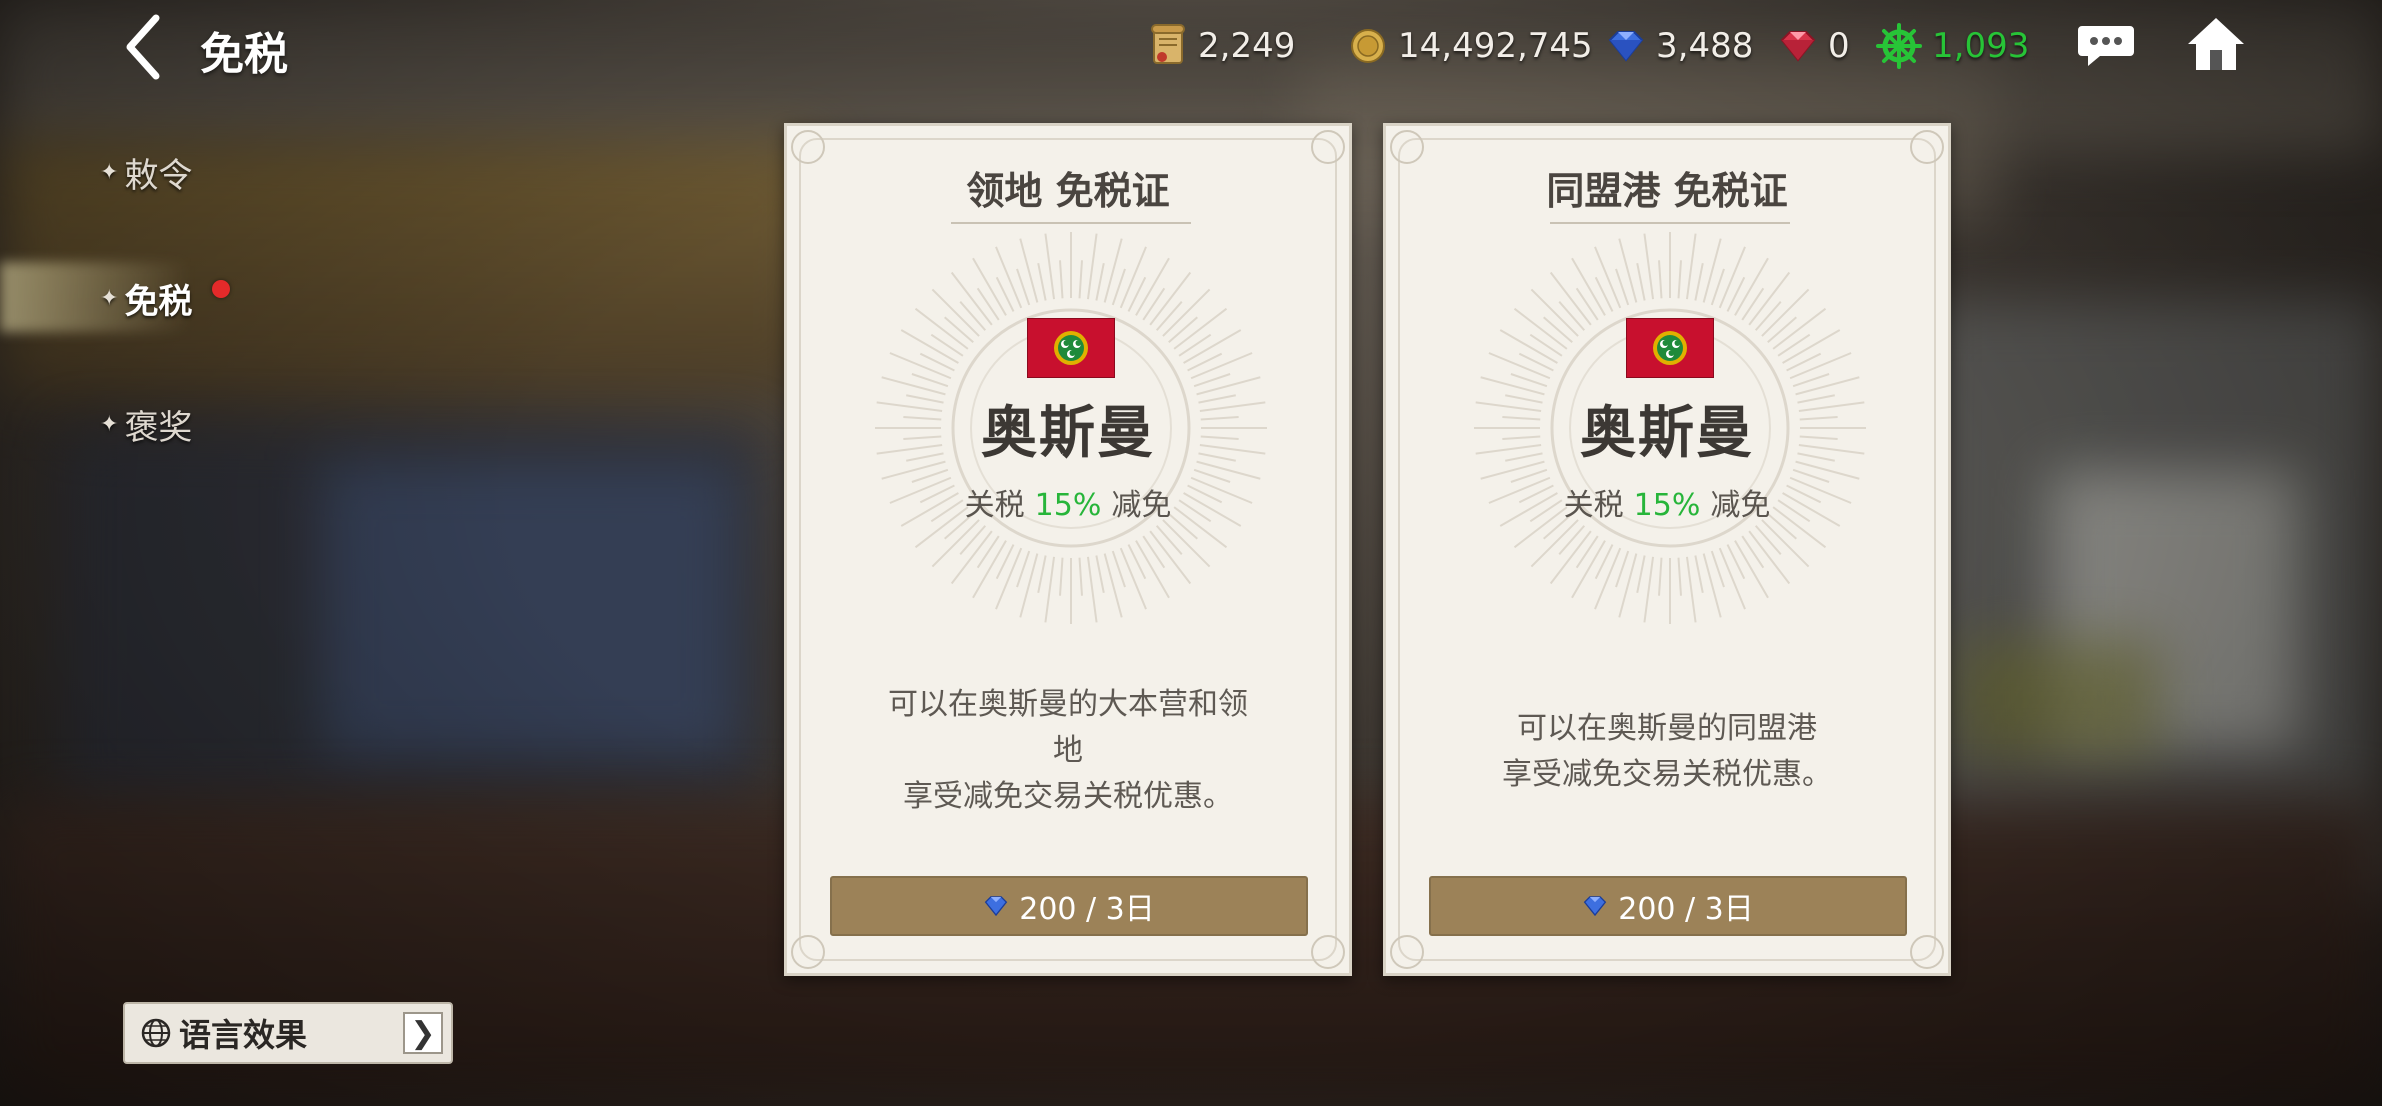 The image size is (2382, 1106). What do you see at coordinates (143, 47) in the screenshot?
I see `chevron-left-icon` at bounding box center [143, 47].